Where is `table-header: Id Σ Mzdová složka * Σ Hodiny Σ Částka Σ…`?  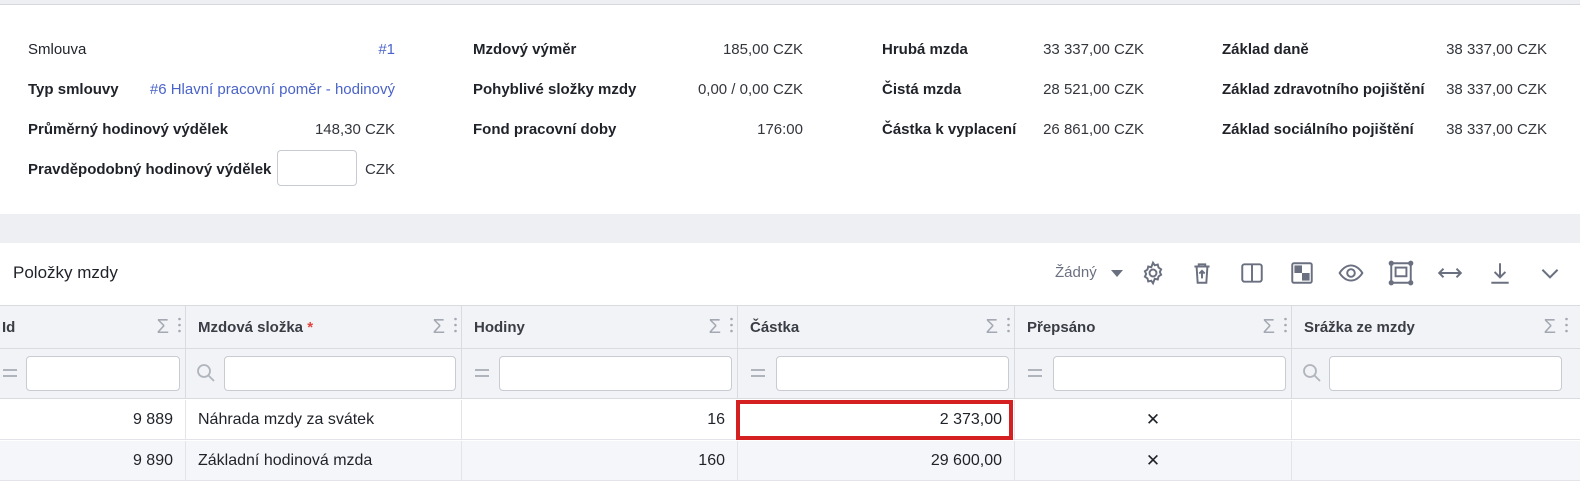 table-header: Id Σ Mzdová složka * Σ Hodiny Σ Částka Σ… is located at coordinates (790, 327).